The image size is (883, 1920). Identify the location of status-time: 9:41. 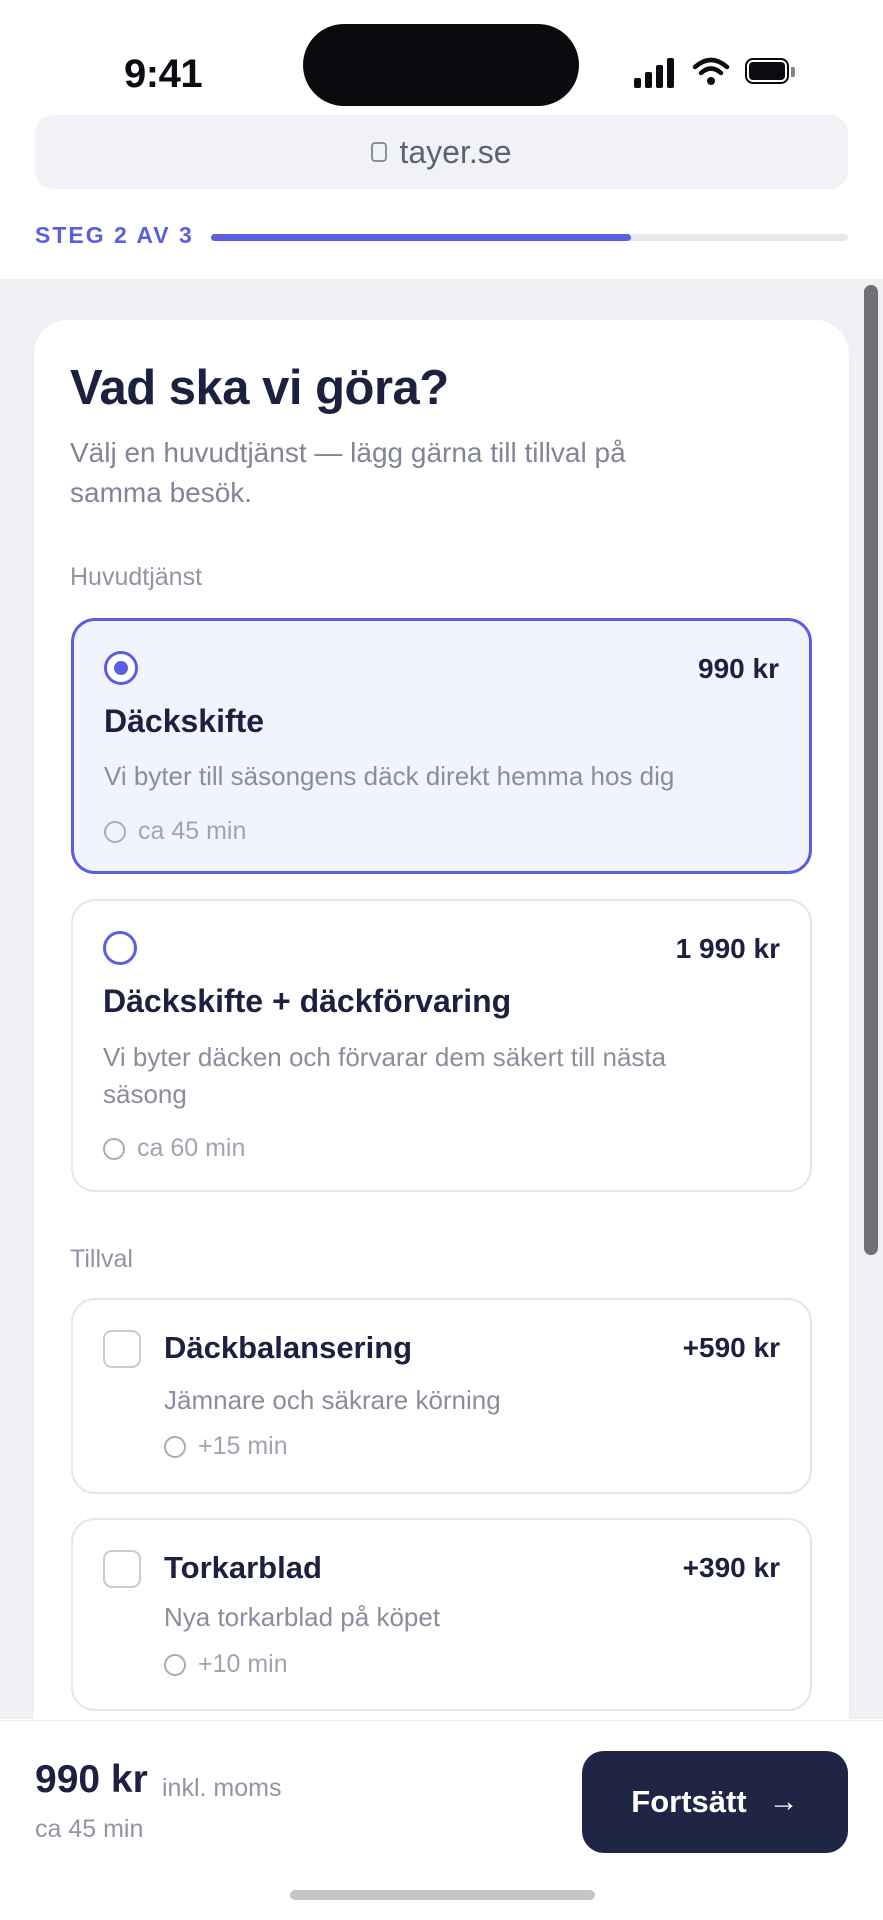
(163, 74).